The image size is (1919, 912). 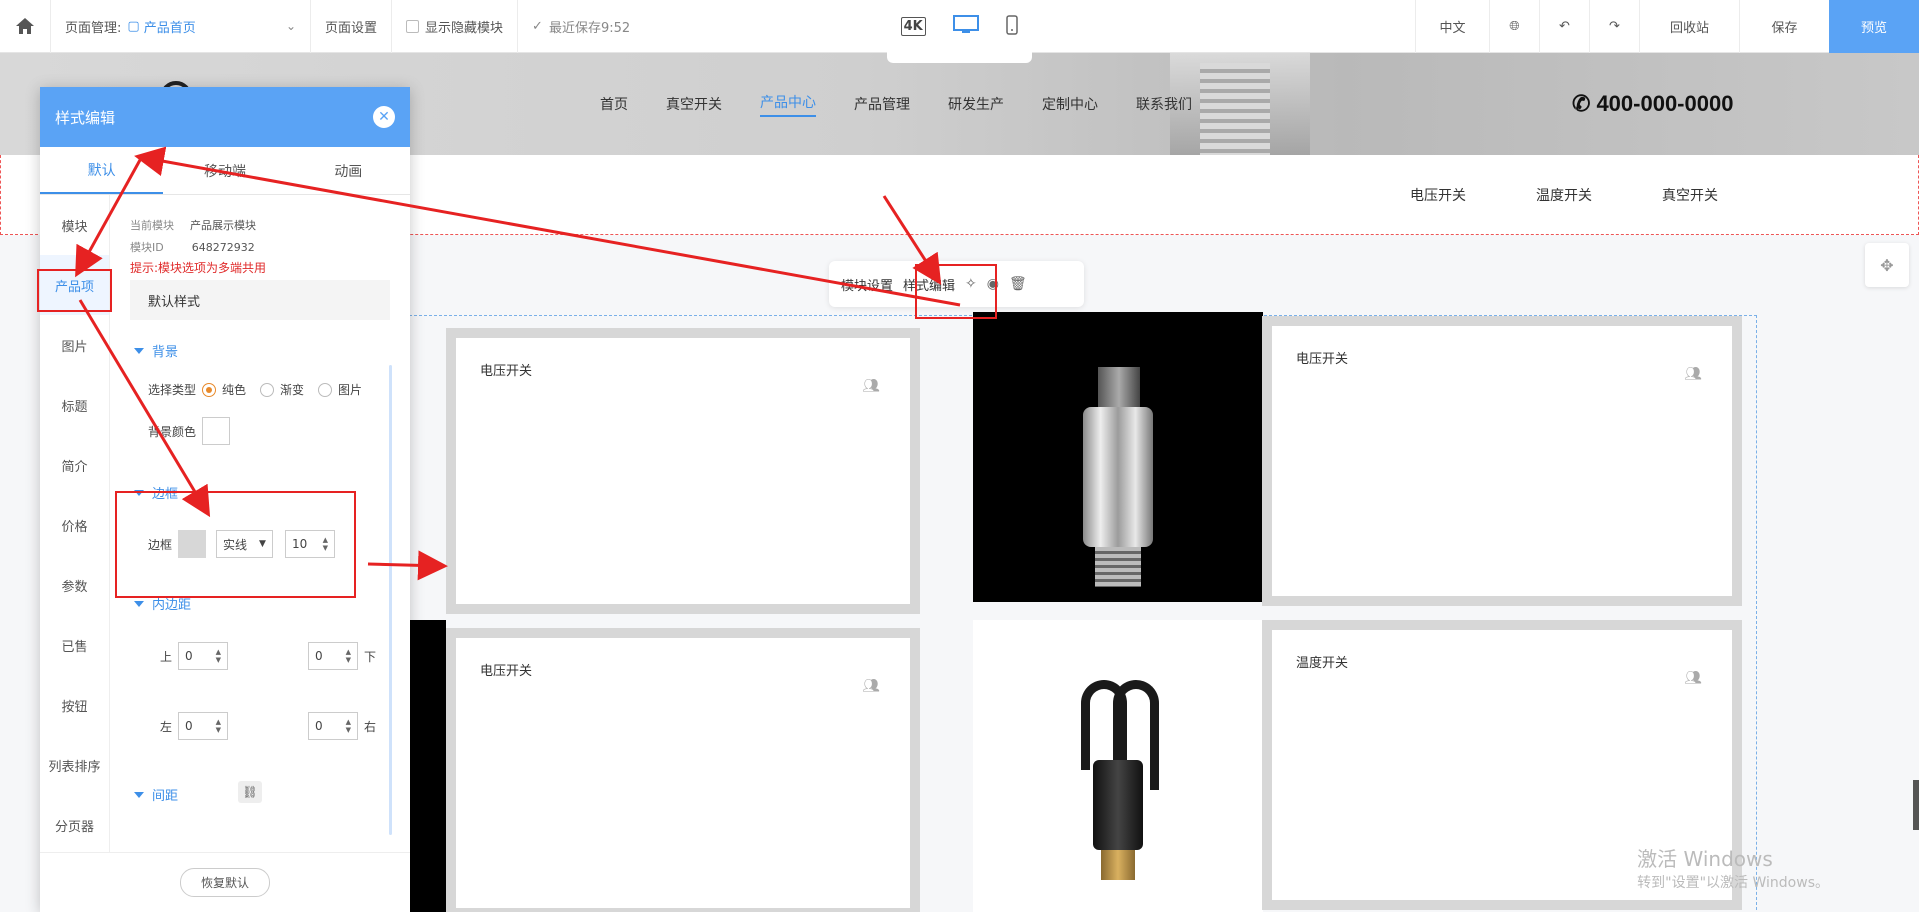 I want to click on recycle-bin-button: 回收站, so click(x=1689, y=26).